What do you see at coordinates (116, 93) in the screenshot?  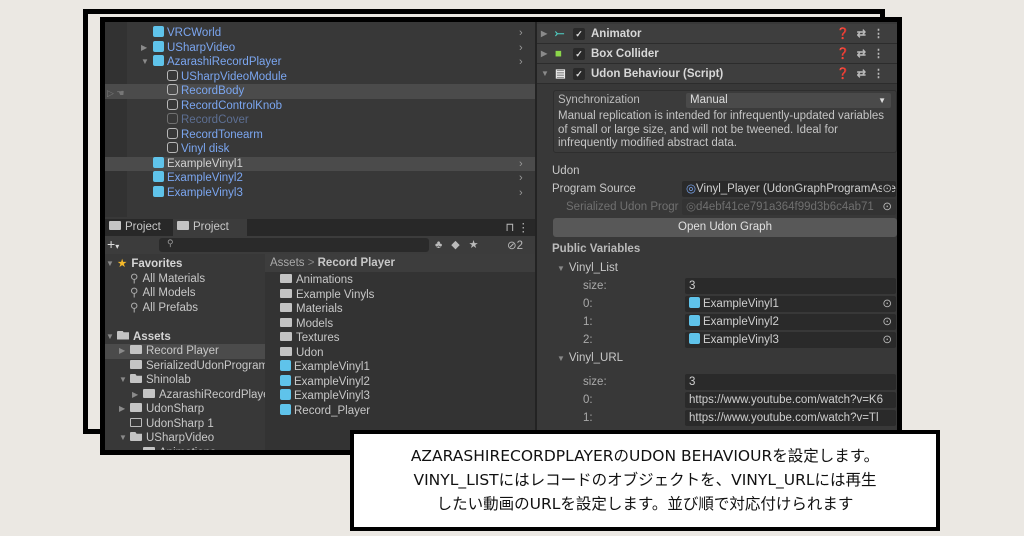 I see `visibility-toggle-icon: ▷ ☚` at bounding box center [116, 93].